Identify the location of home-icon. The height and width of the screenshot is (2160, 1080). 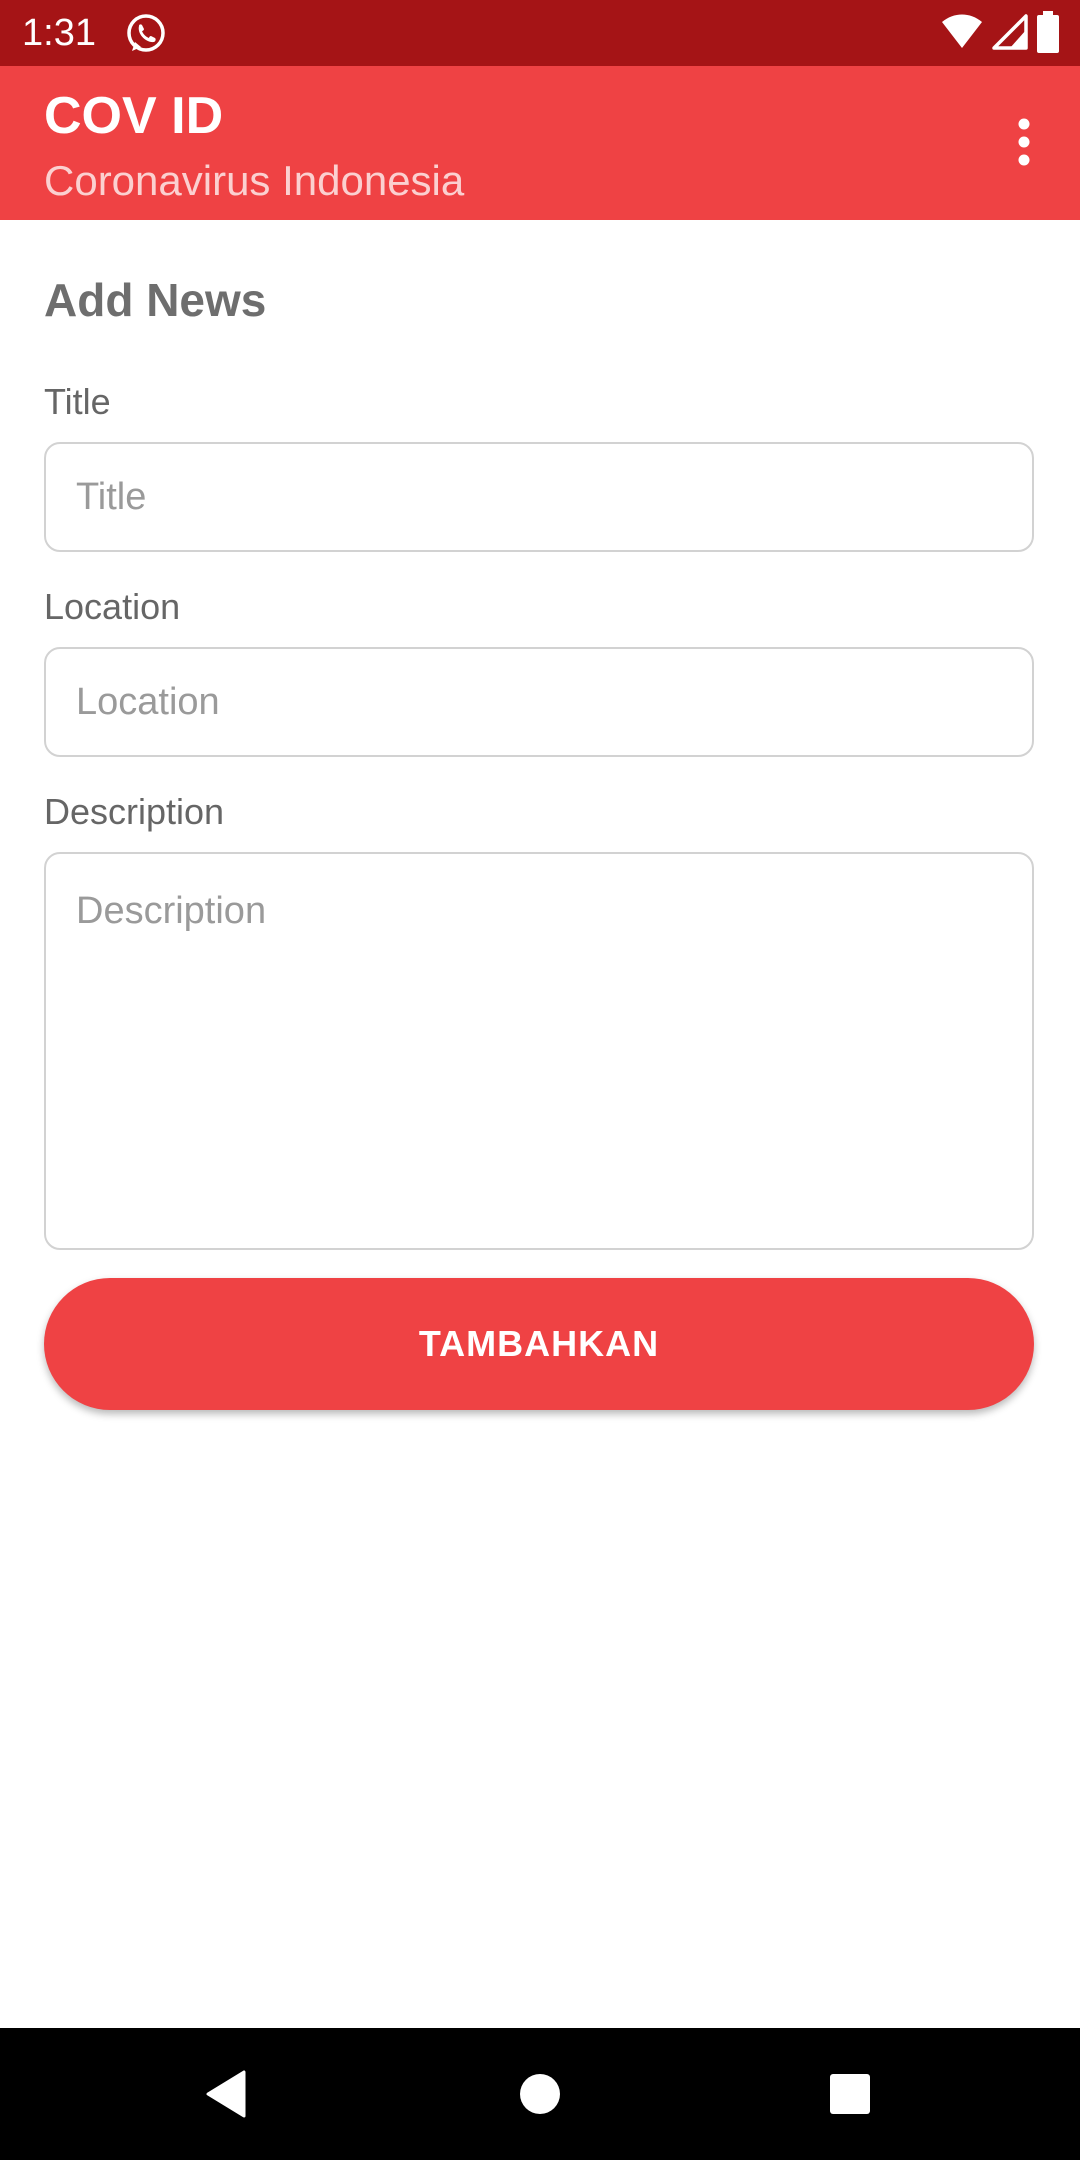
(540, 2094).